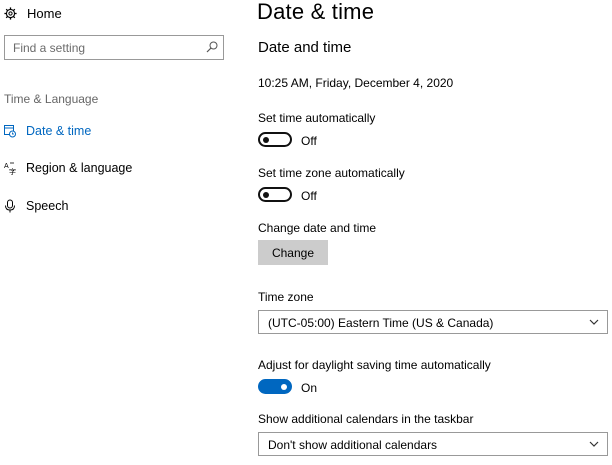  What do you see at coordinates (331, 173) in the screenshot?
I see `set-timezone-auto-label: Set time zone automatically` at bounding box center [331, 173].